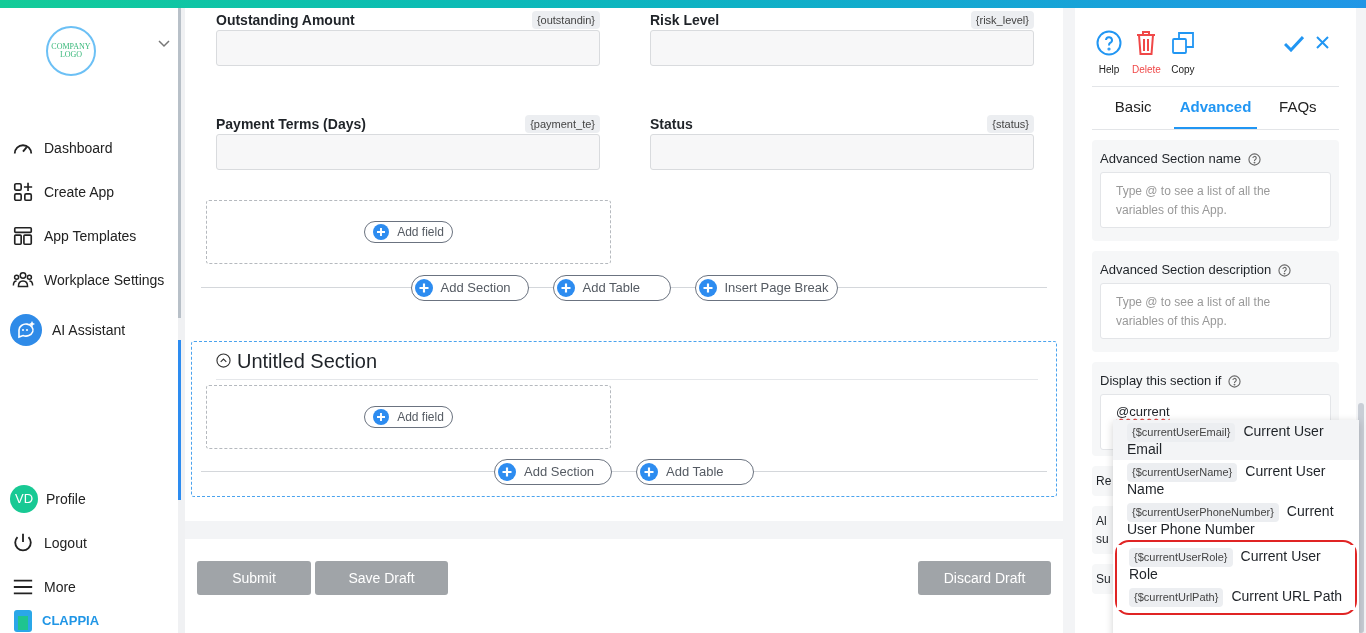 Image resolution: width=1366 pixels, height=633 pixels. What do you see at coordinates (565, 20) in the screenshot?
I see `variable-tag: {outstandin}` at bounding box center [565, 20].